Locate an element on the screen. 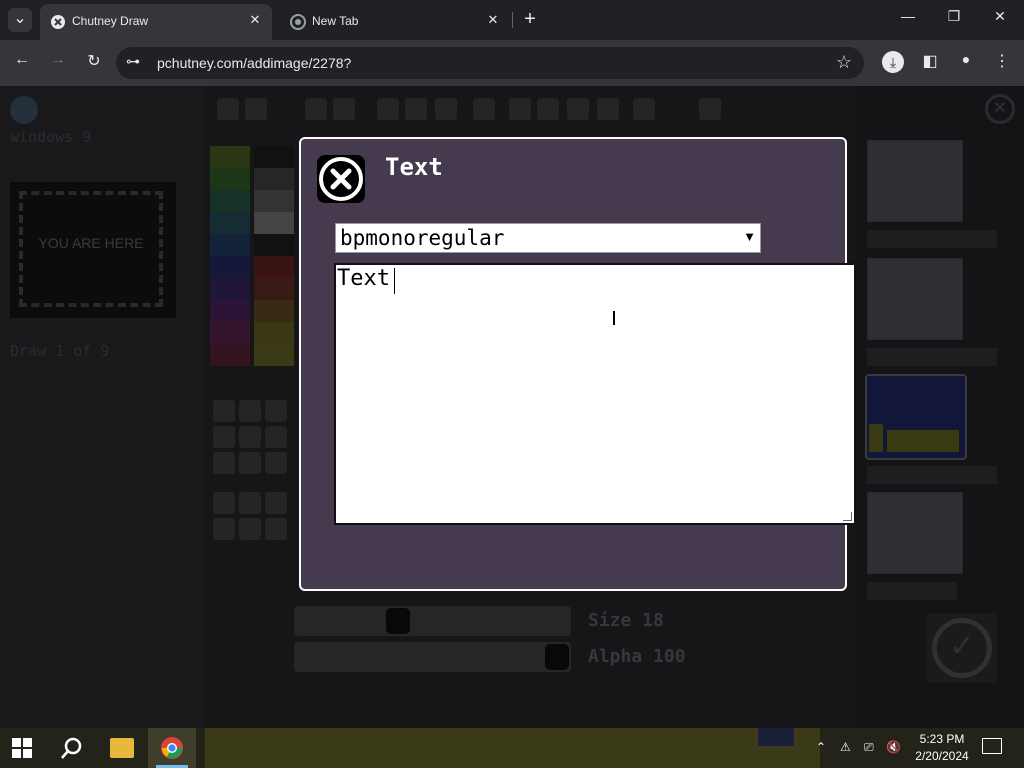 The width and height of the screenshot is (1024, 768). eraser-tool-icon is located at coordinates (250, 411).